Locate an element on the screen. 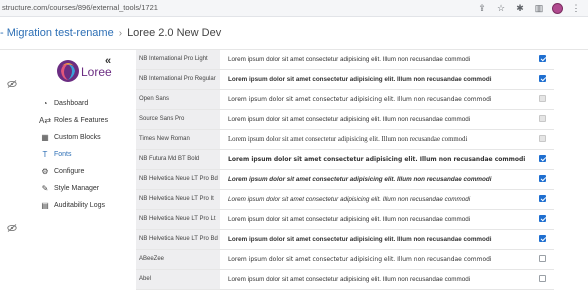 Image resolution: width=588 pixels, height=297 pixels. breadcrumb-course-link: - Migration test-rename is located at coordinates (57, 33).